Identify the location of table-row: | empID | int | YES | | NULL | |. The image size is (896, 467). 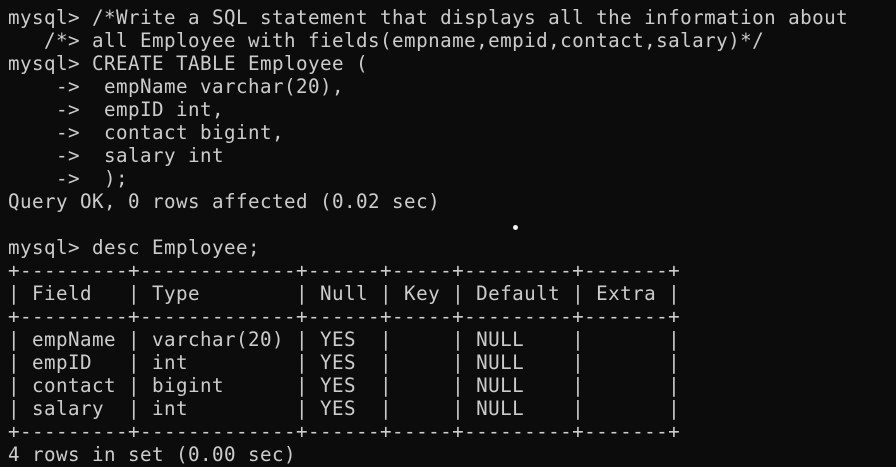
(344, 362).